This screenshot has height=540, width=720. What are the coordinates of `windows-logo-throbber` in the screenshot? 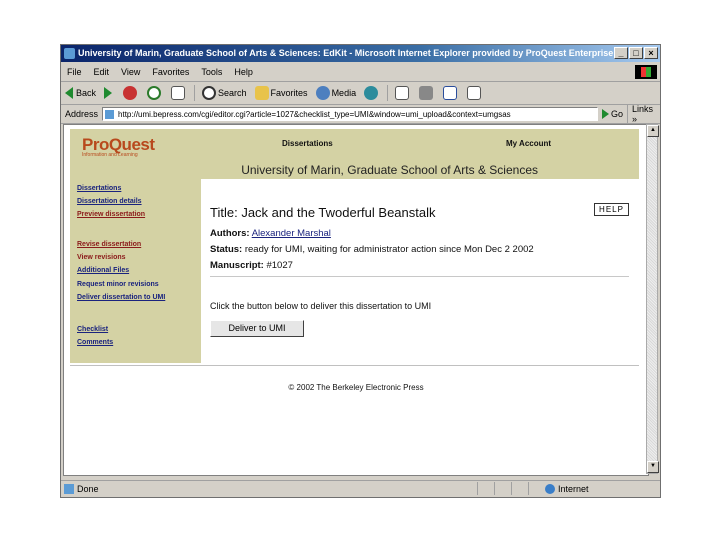 It's located at (646, 72).